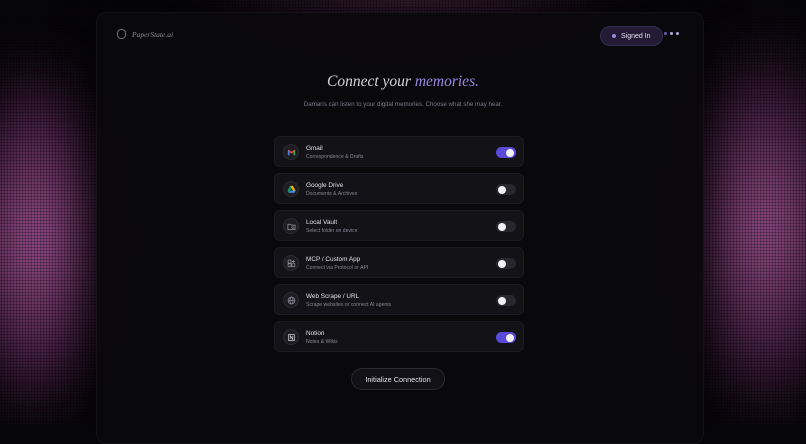 The width and height of the screenshot is (806, 444). Describe the element at coordinates (337, 268) in the screenshot. I see `connection-desc: Connect via Protocol or API` at that location.